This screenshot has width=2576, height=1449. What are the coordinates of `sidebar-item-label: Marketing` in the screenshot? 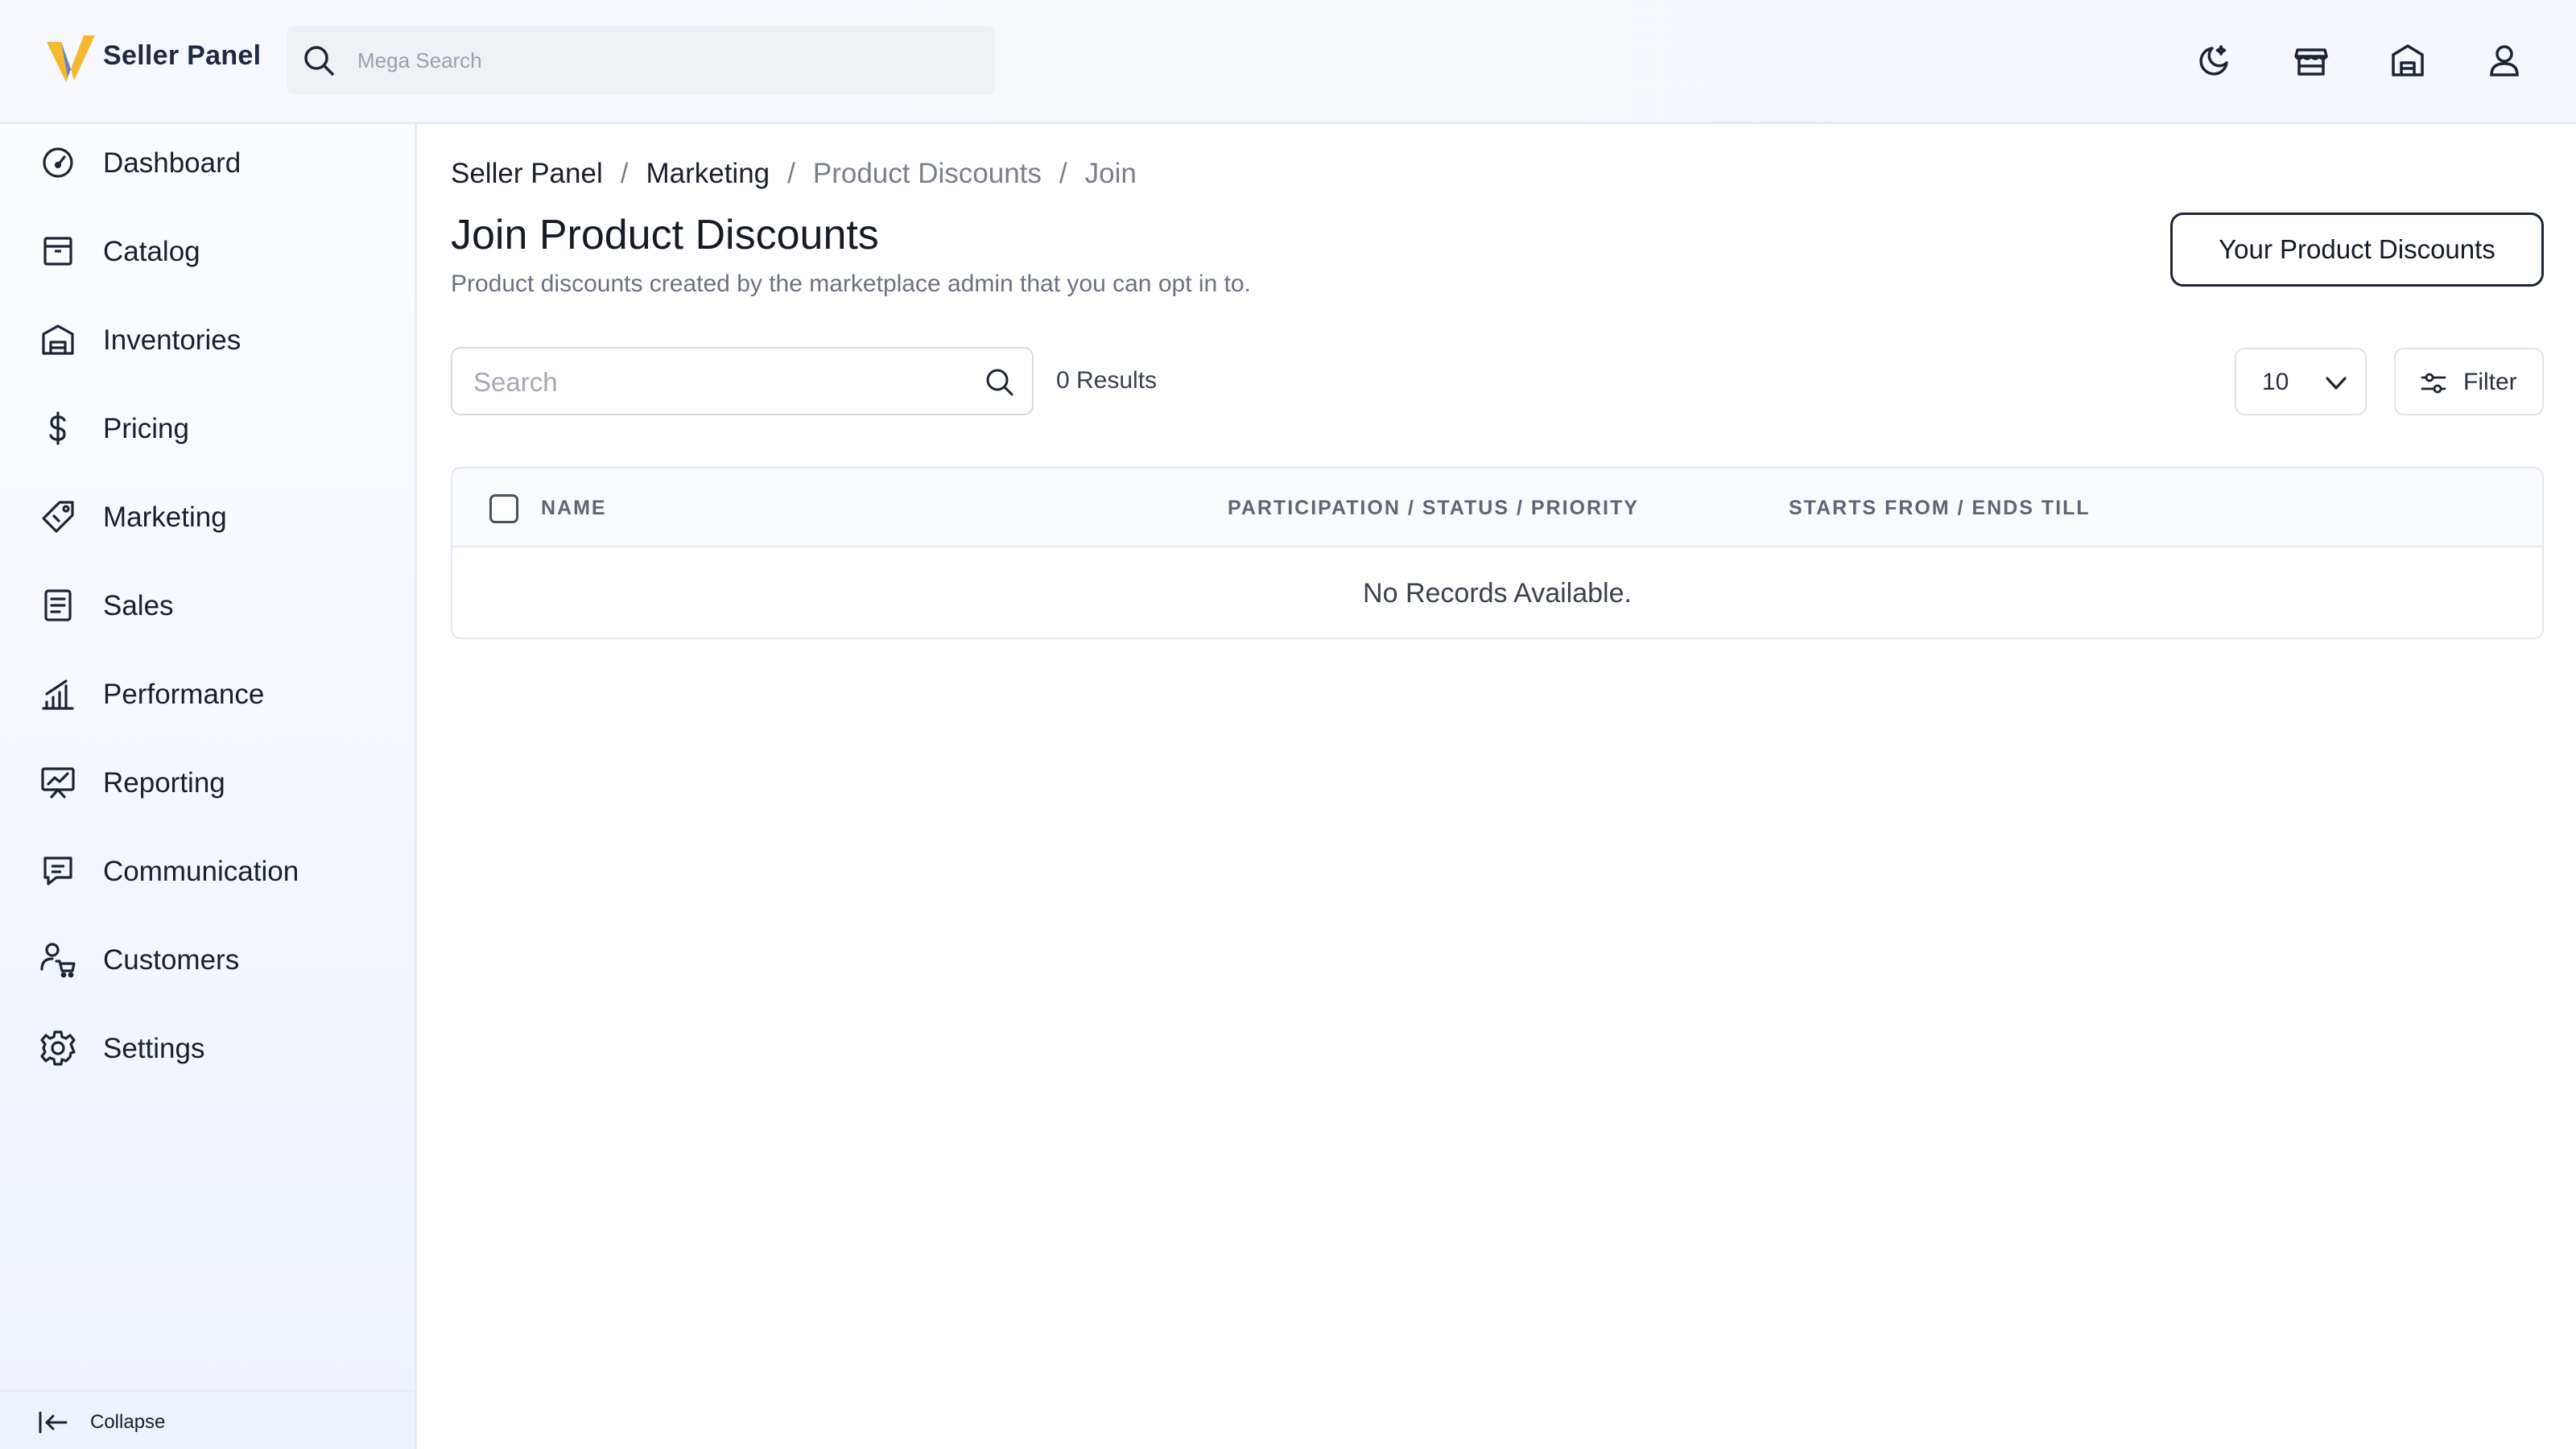 It's located at (165, 517).